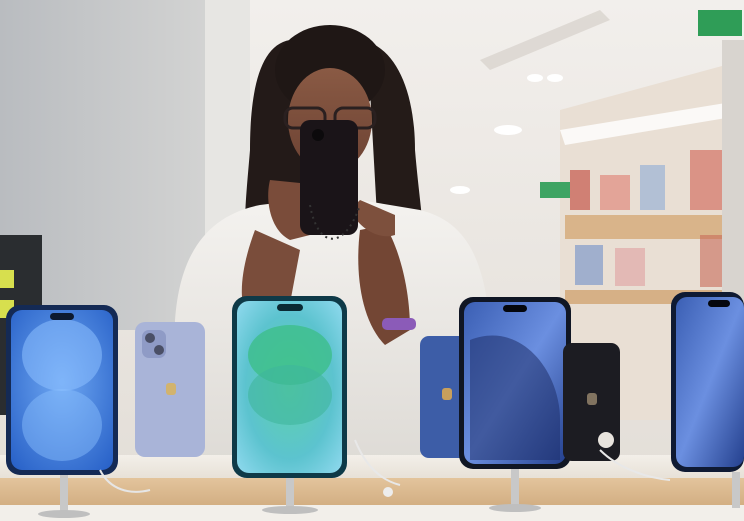 The image size is (744, 521). I want to click on bracelet, so click(399, 324).